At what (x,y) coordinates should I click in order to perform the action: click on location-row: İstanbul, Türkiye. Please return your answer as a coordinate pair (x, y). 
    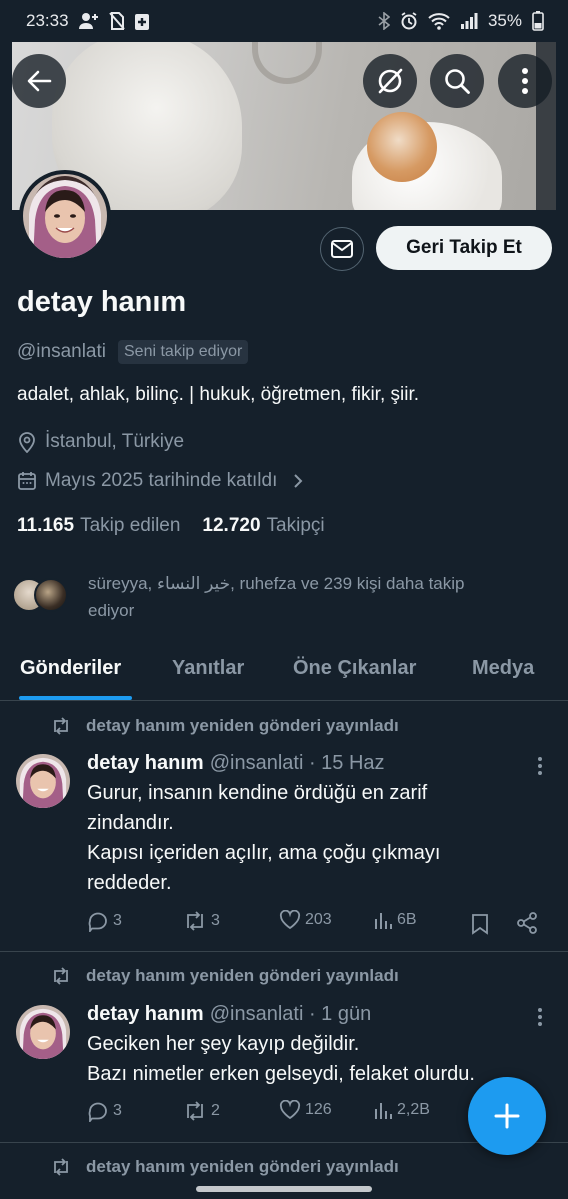
    Looking at the image, I should click on (100, 442).